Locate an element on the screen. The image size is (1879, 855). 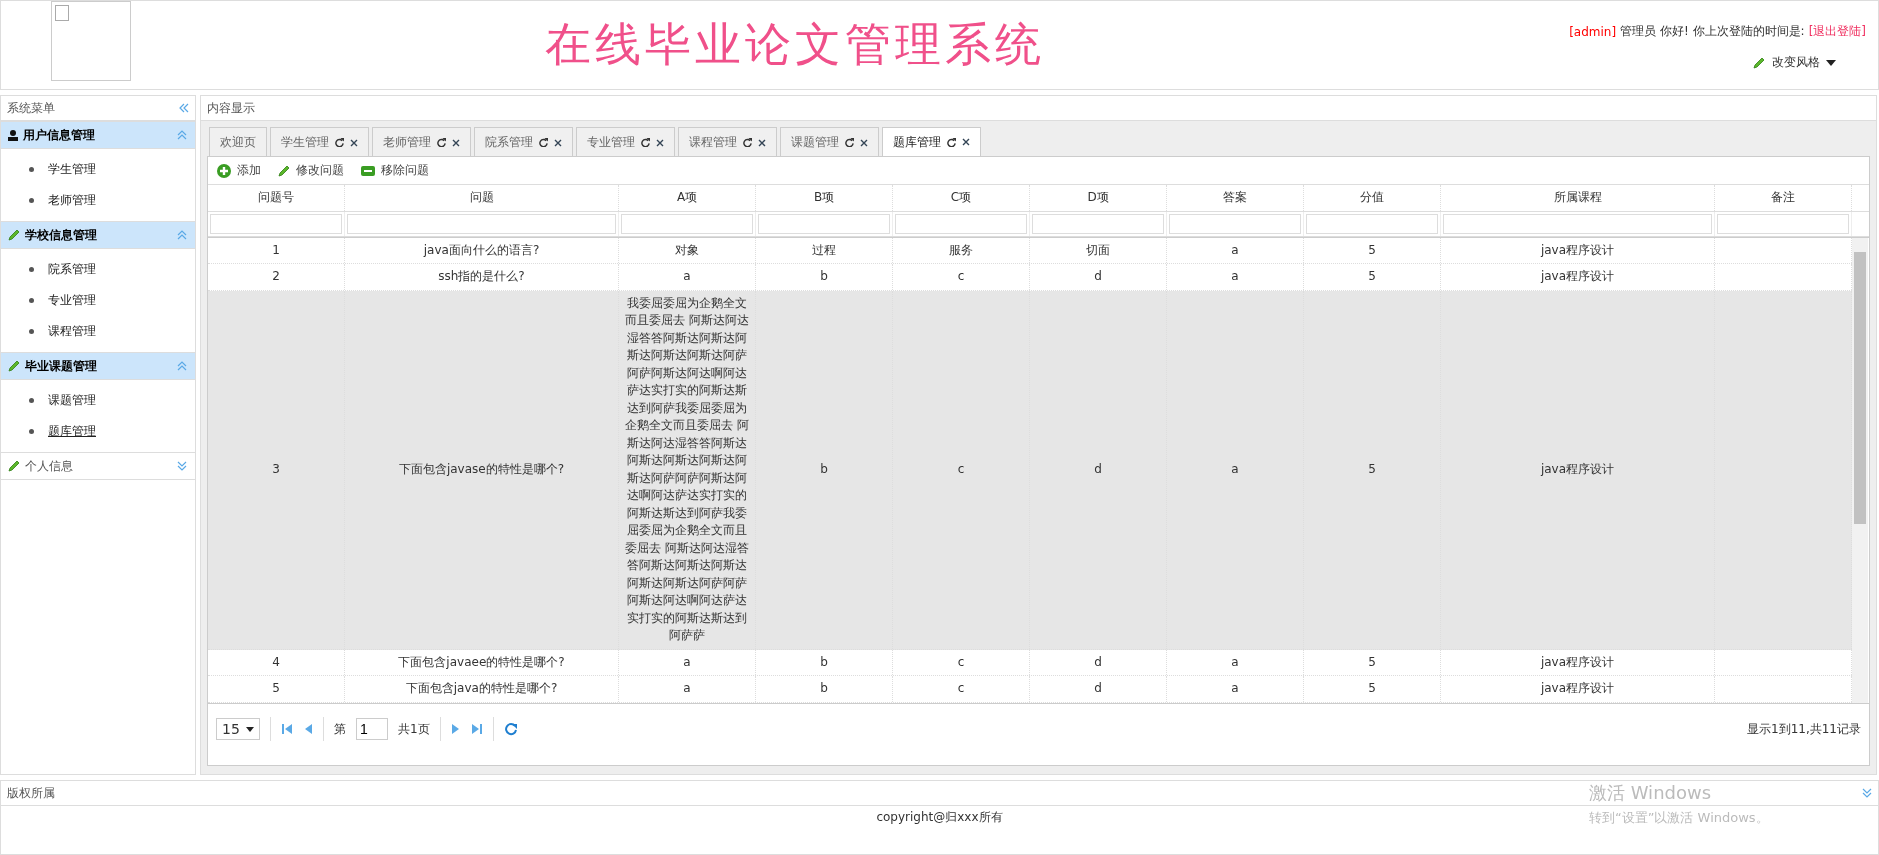
table-cell: java面向什么的语言? is located at coordinates (481, 250).